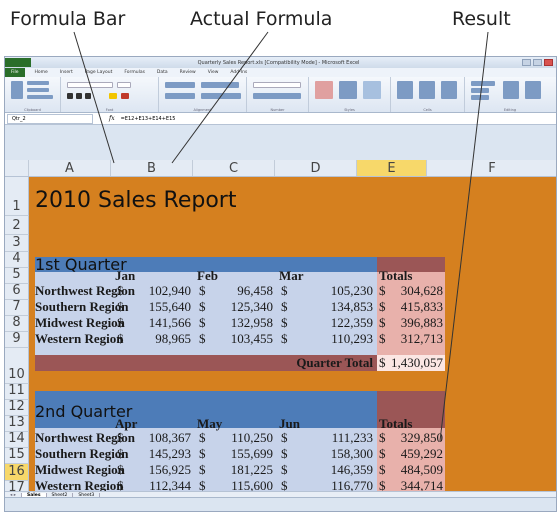  I want to click on formula-input: =E12+E13+E14+E15, so click(148, 119).